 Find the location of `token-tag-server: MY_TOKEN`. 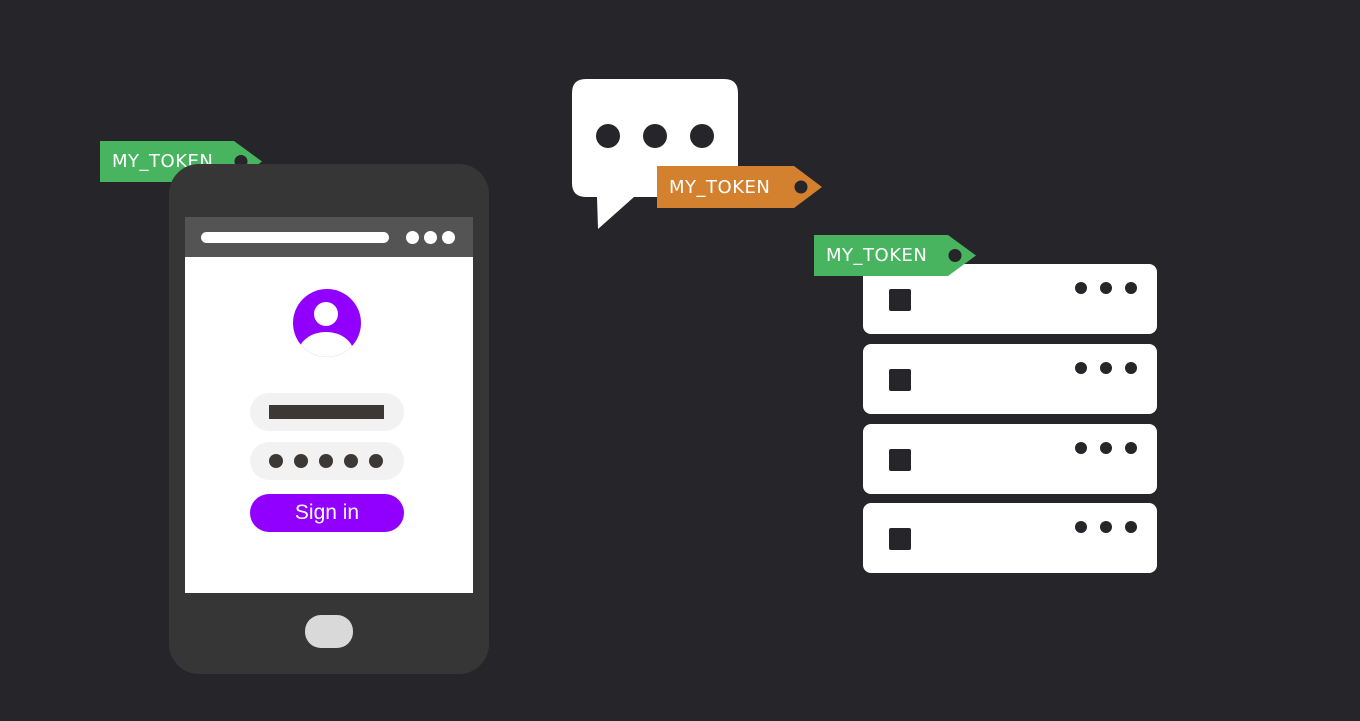

token-tag-server: MY_TOKEN is located at coordinates (895, 255).